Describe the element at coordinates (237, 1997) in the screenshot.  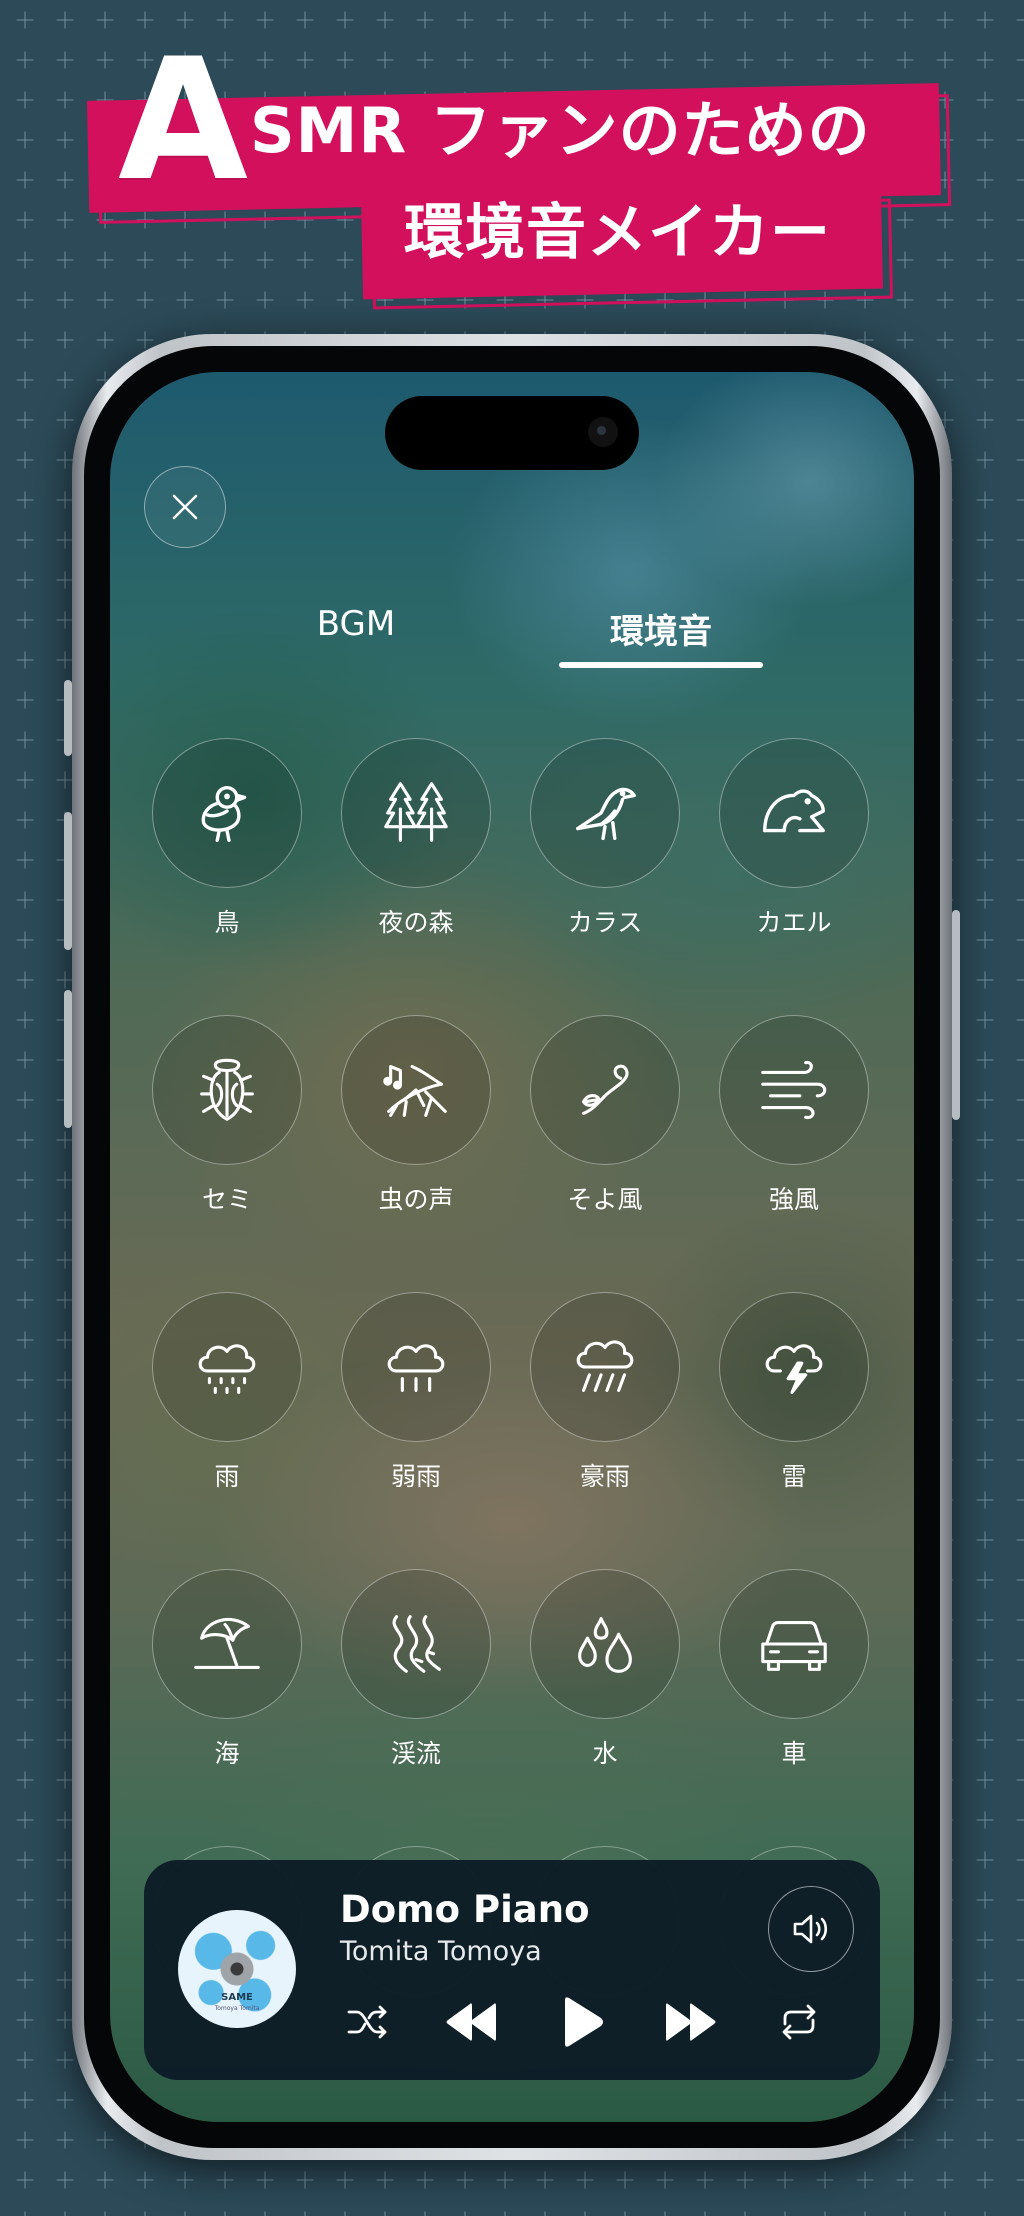
I see `album-art-text: SAME` at that location.